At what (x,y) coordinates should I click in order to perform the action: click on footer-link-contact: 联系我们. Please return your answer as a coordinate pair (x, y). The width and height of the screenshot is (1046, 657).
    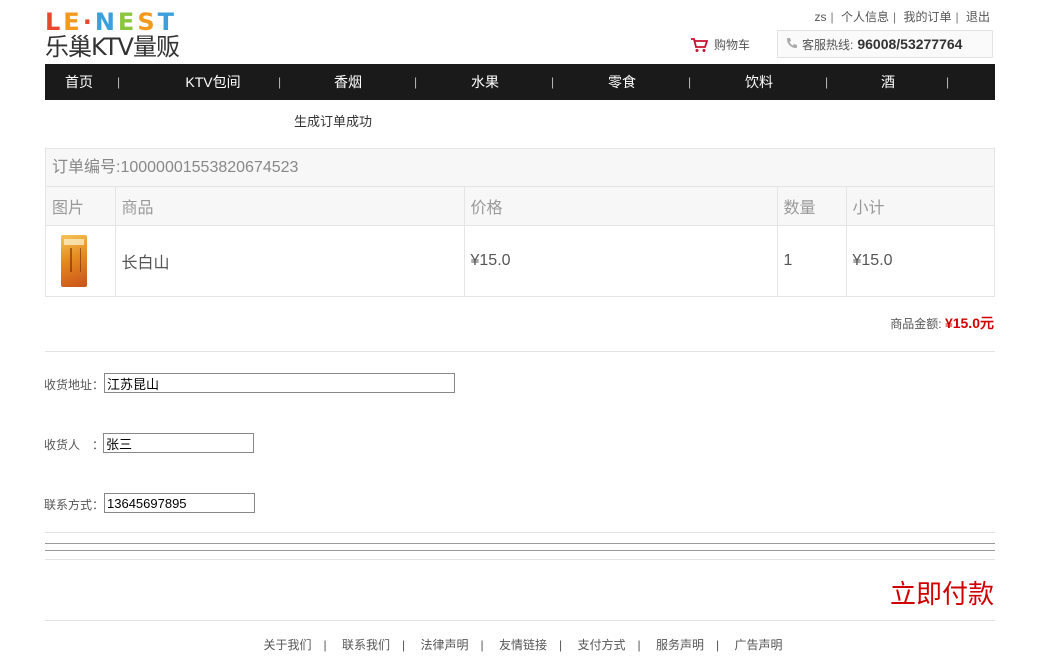
    Looking at the image, I should click on (366, 645).